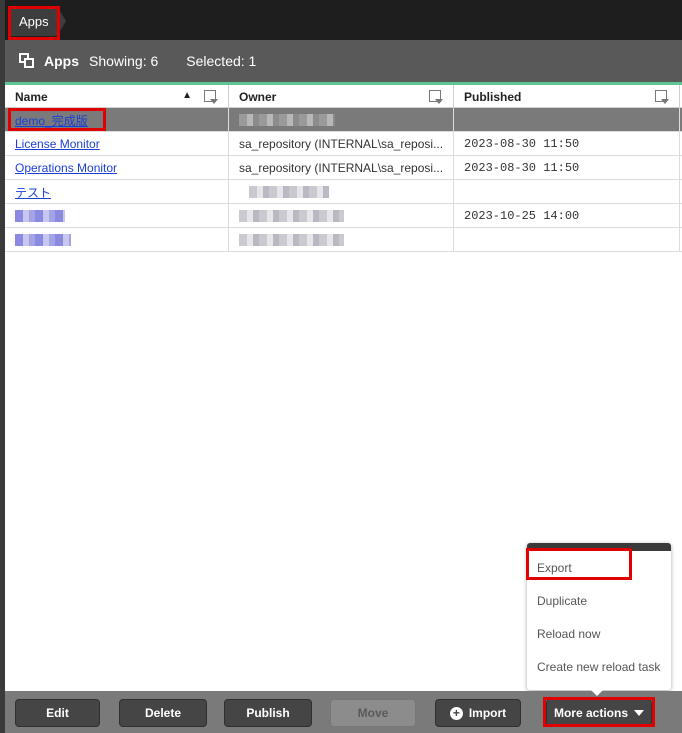 The image size is (682, 733). What do you see at coordinates (343, 61) in the screenshot?
I see `list-header: Apps Showing: 6 Selected: 1` at bounding box center [343, 61].